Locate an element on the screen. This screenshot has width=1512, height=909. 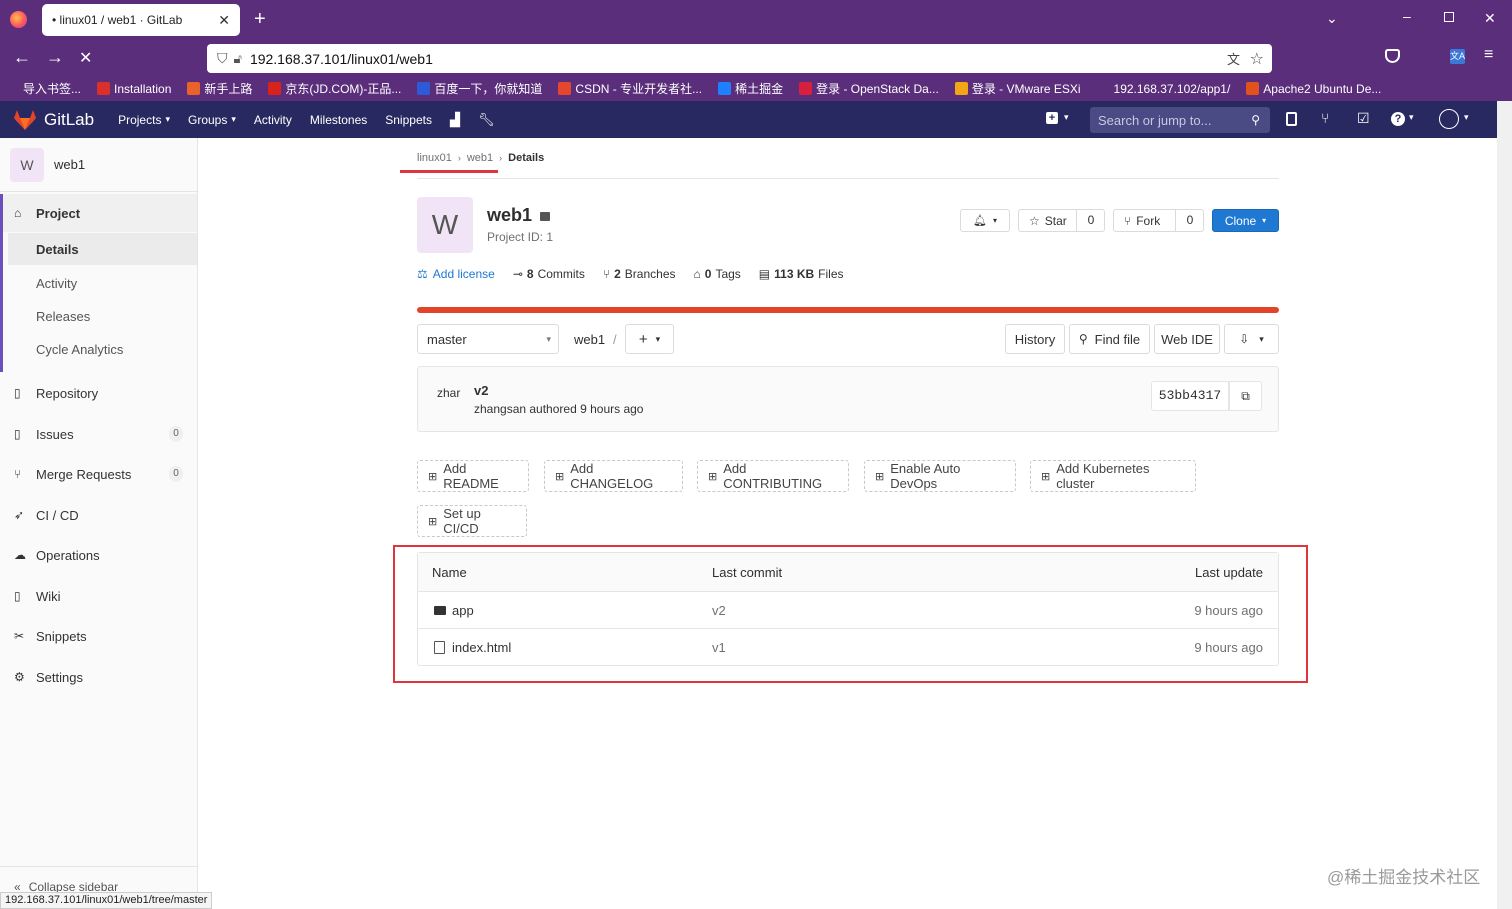
wrench-icon: 🔧︎ is located at coordinates (486, 120).